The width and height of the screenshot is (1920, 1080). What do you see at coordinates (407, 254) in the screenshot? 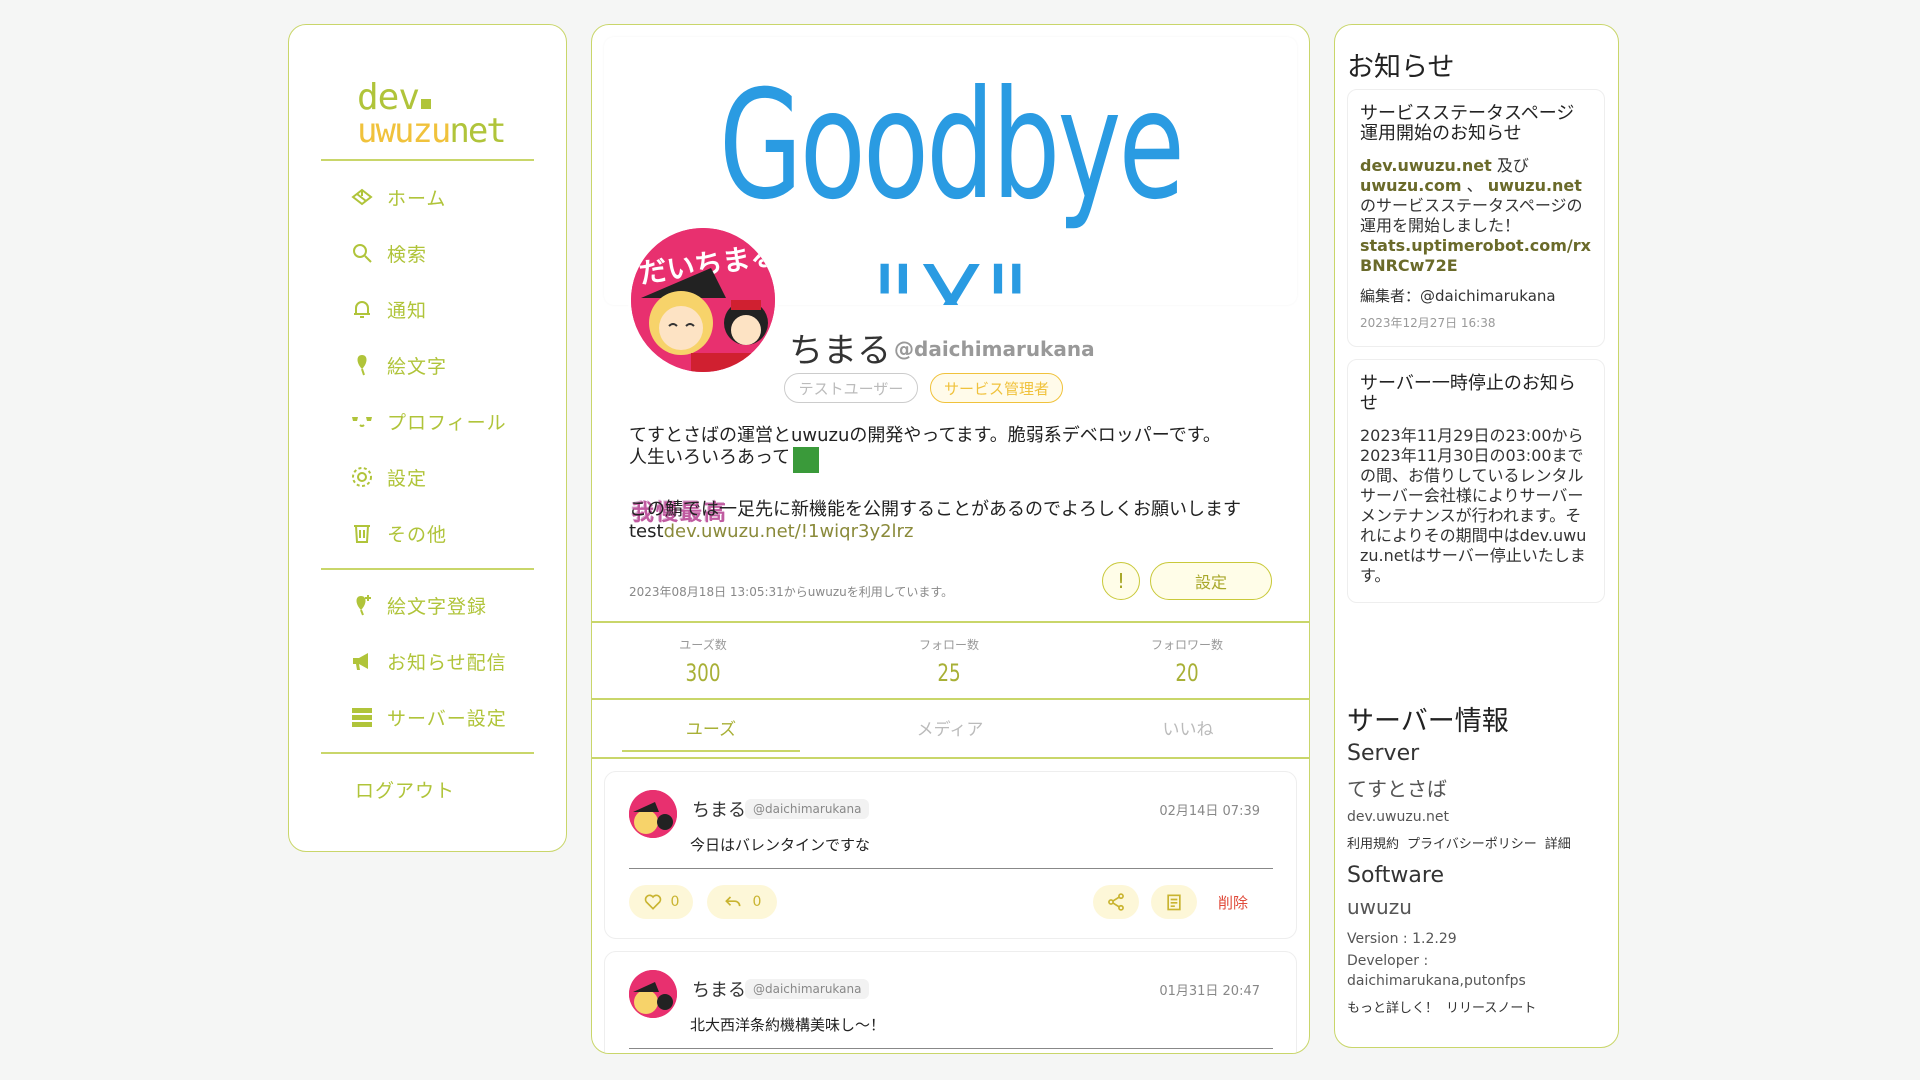
I see `nav-label-search: 検索` at bounding box center [407, 254].